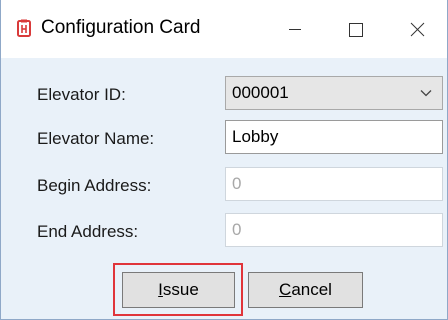  I want to click on chevron-down-icon, so click(426, 93).